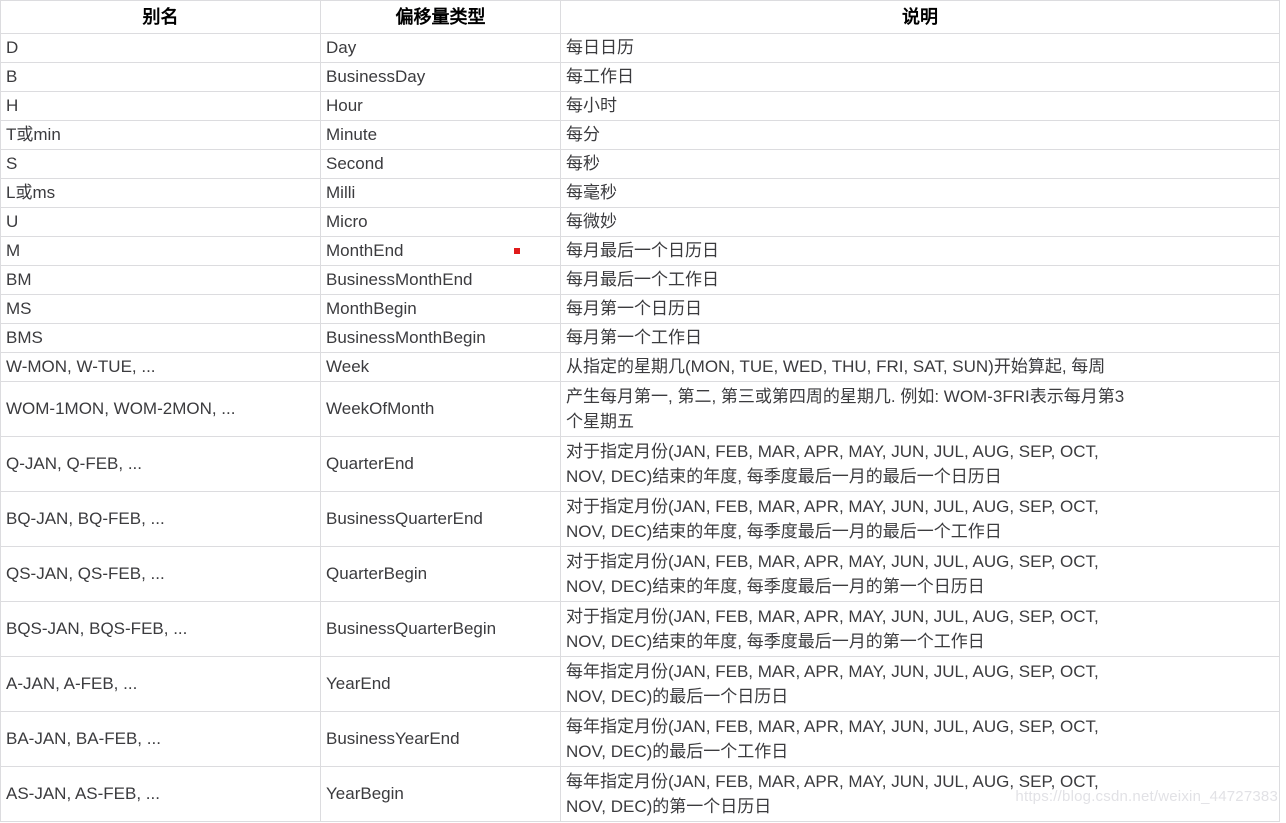 This screenshot has height=823, width=1286. Describe the element at coordinates (440, 338) in the screenshot. I see `cell-offset-type: BusinessMonthBegin` at that location.